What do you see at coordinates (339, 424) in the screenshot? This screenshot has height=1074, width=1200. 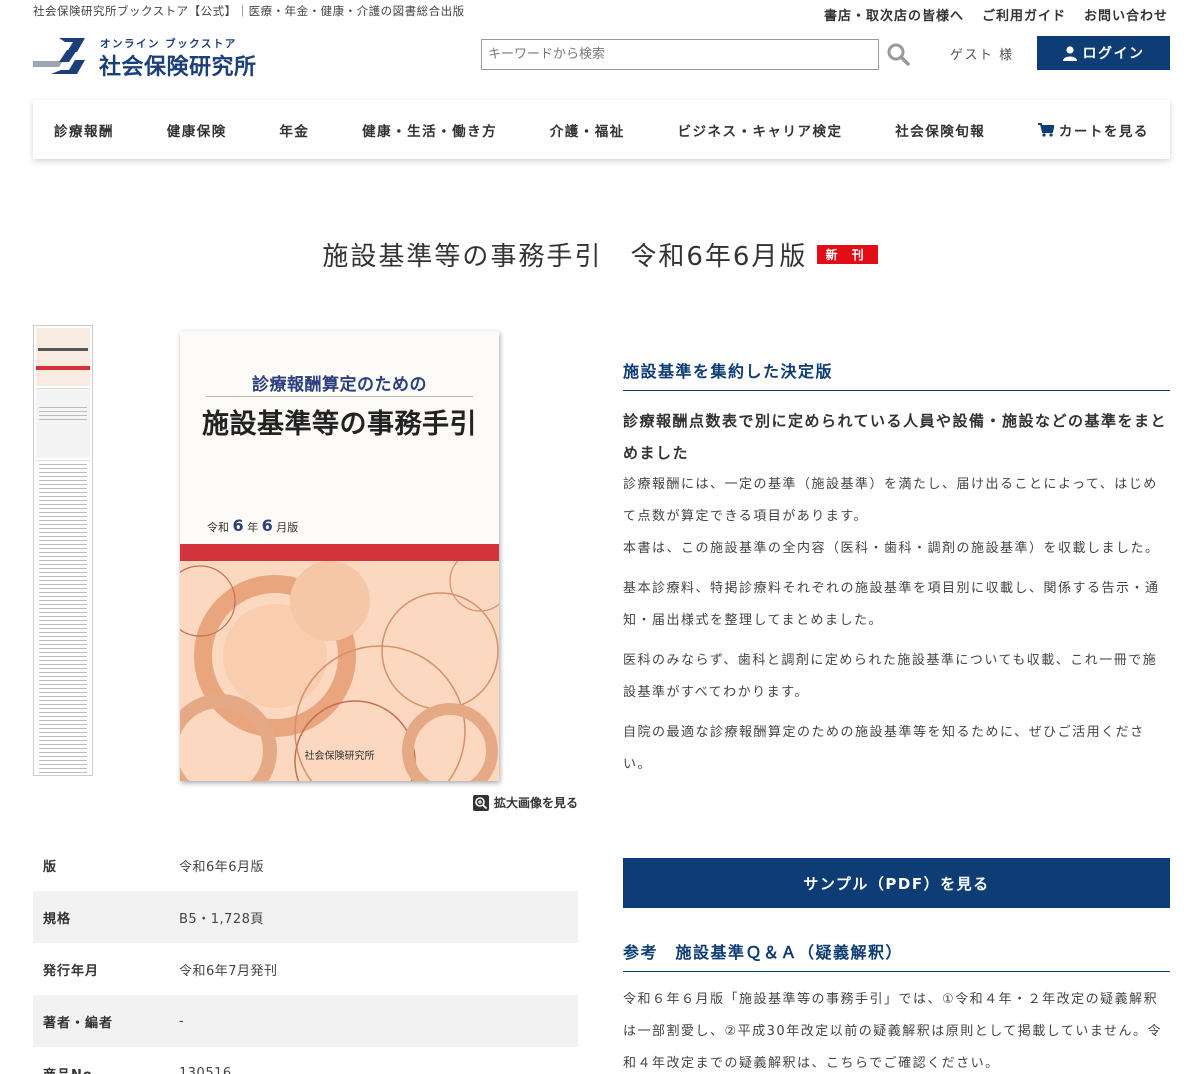 I see `cover-title: 施設基準等の事務手引` at bounding box center [339, 424].